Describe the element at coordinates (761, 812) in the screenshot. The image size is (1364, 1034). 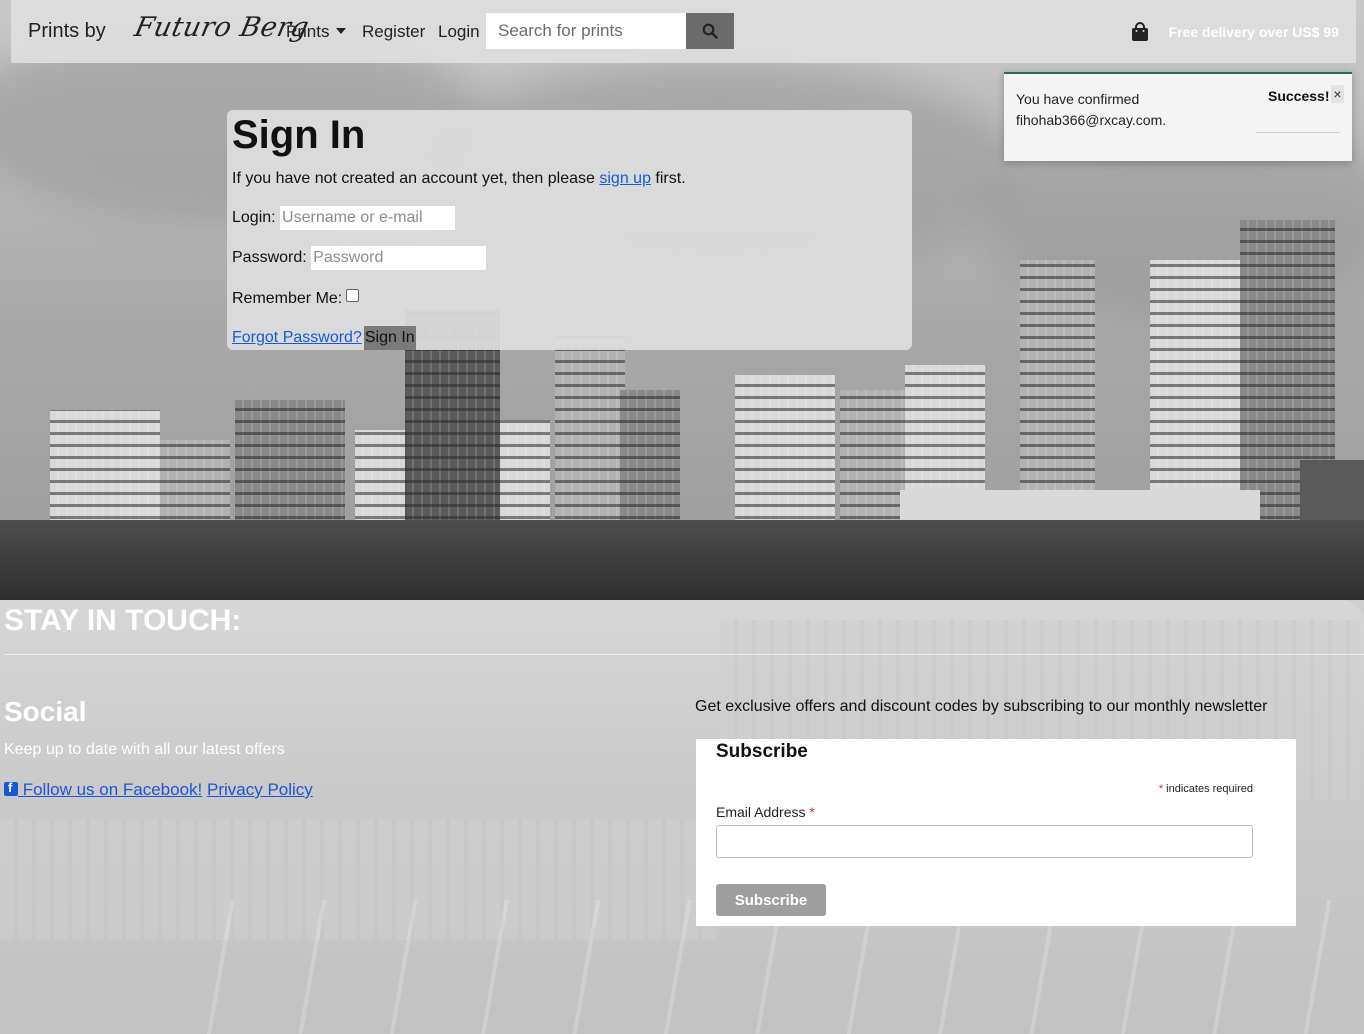
I see `email-label-text: Email Address` at that location.